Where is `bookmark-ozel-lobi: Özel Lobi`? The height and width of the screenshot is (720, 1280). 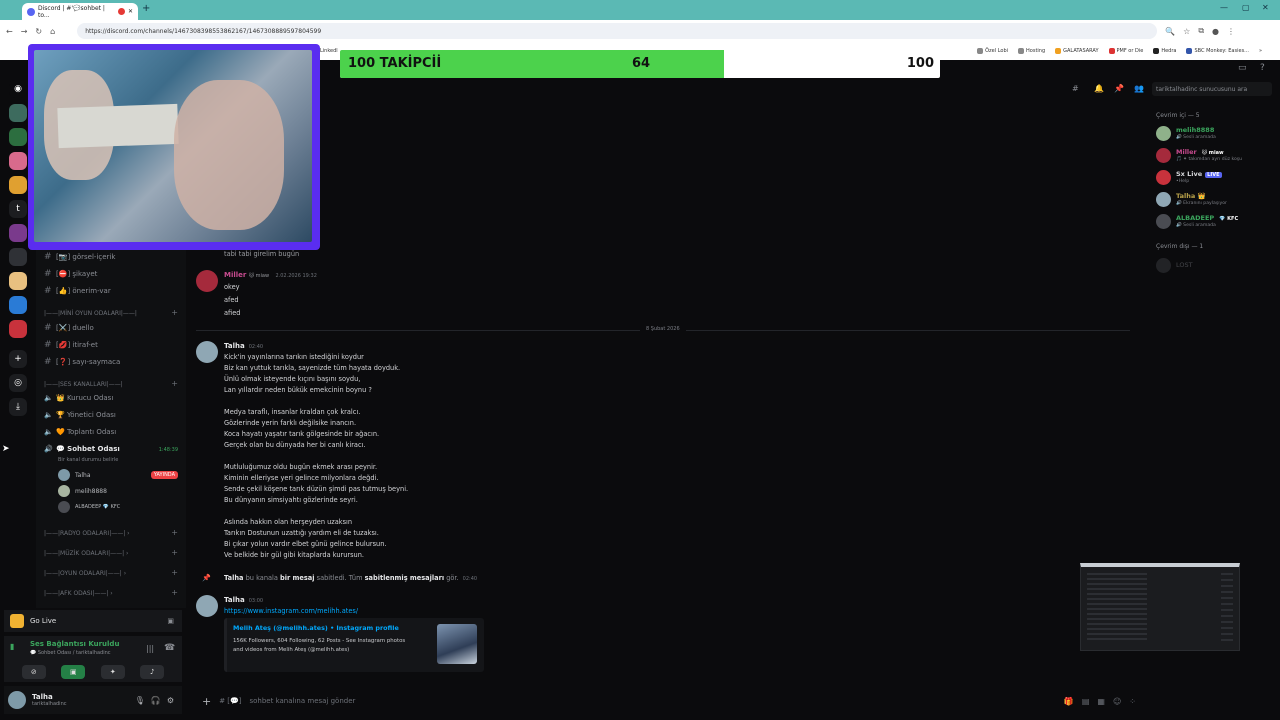
bookmark-ozel-lobi: Özel Lobi is located at coordinates (992, 51).